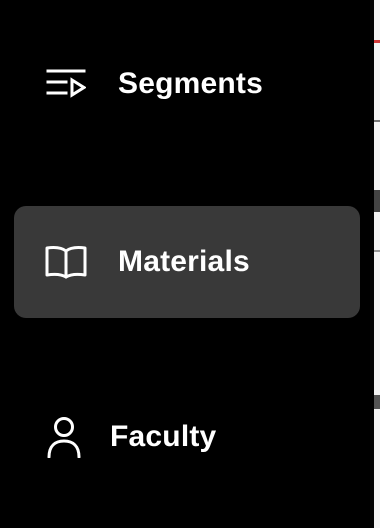 This screenshot has height=528, width=380. Describe the element at coordinates (64, 437) in the screenshot. I see `person-icon` at that location.